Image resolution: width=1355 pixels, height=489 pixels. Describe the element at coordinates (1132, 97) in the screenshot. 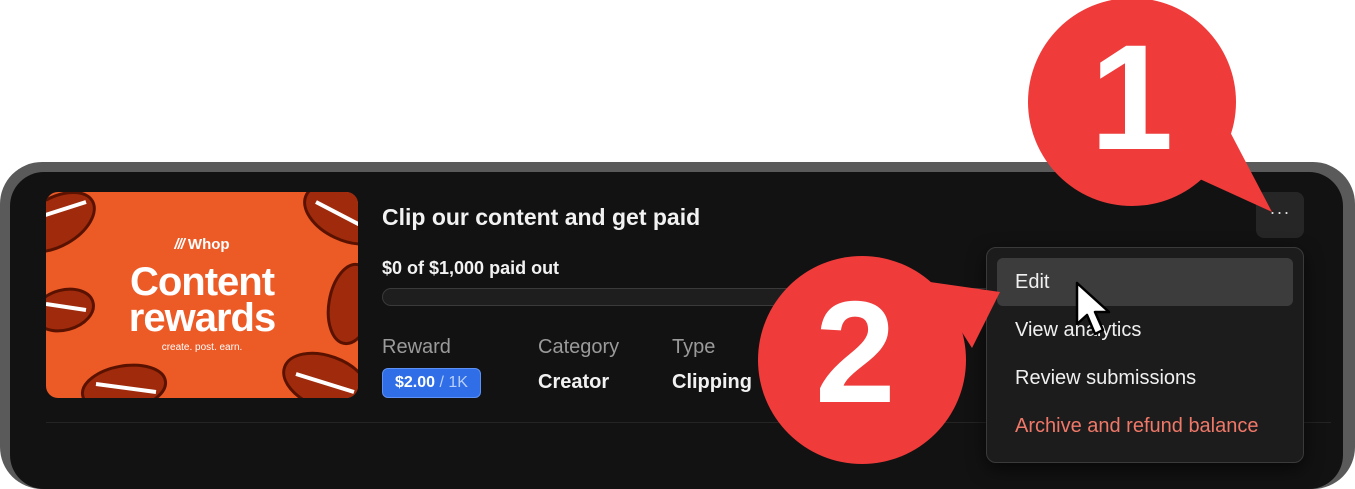

I see `annotation-marker-1: 1` at that location.